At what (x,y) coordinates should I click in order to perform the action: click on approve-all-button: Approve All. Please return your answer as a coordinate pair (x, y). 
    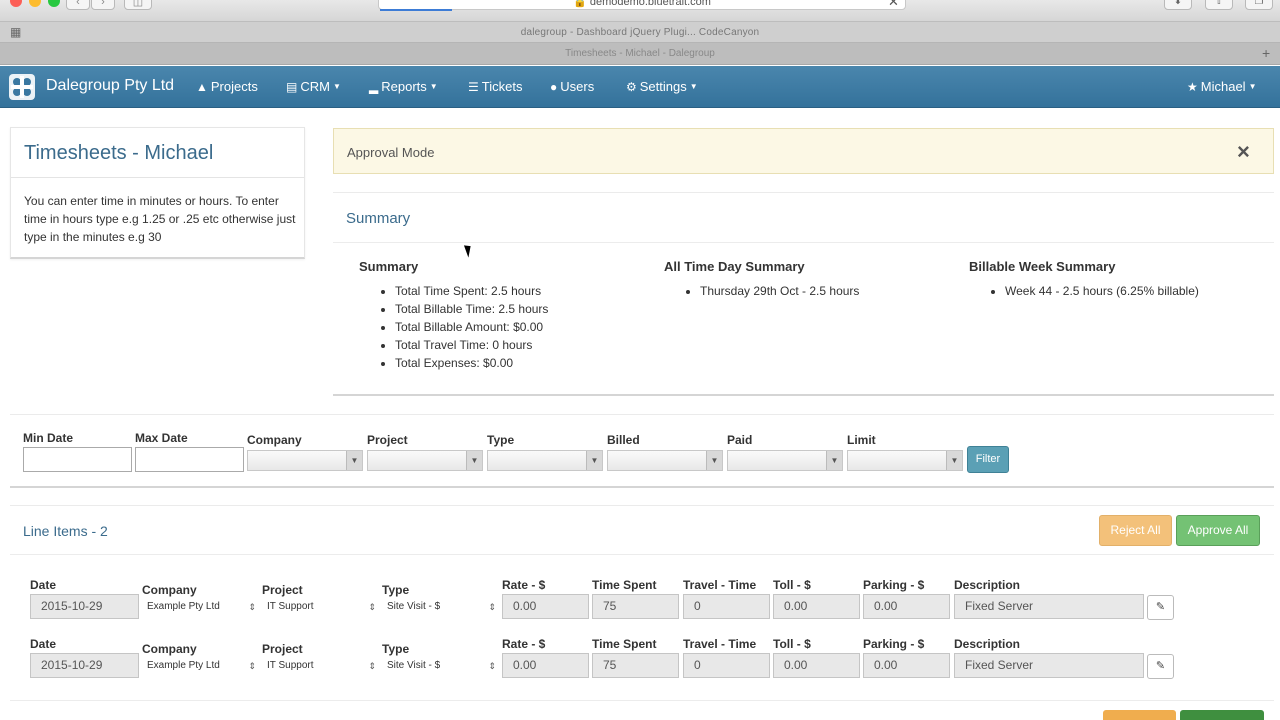
    Looking at the image, I should click on (1218, 530).